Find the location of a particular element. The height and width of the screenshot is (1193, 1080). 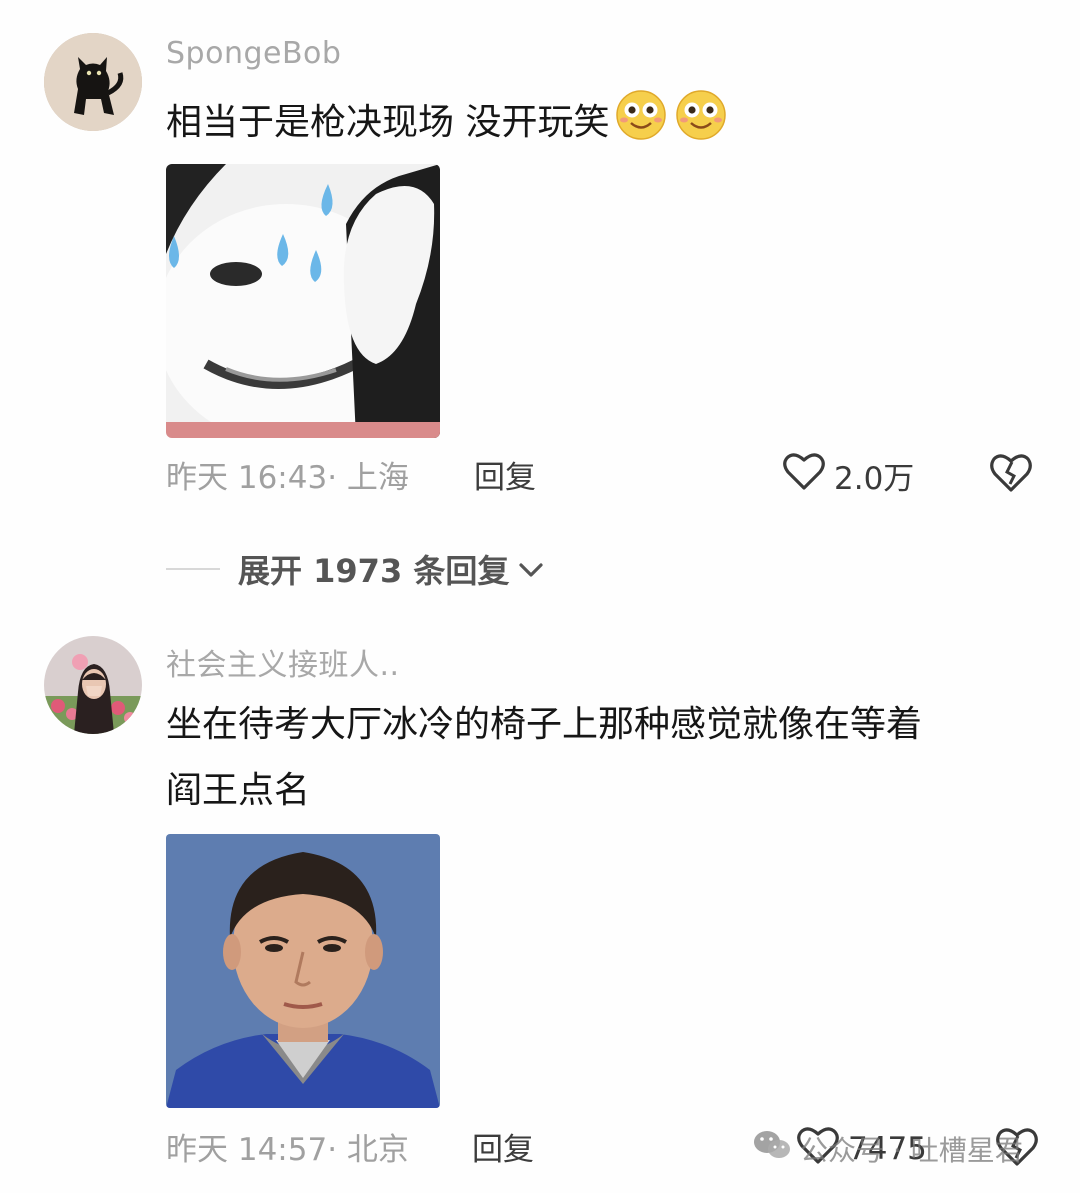

comment-text-line-1: 坐在待考大厅冰冷的椅子上那种感觉就像在等着 is located at coordinates (544, 724).